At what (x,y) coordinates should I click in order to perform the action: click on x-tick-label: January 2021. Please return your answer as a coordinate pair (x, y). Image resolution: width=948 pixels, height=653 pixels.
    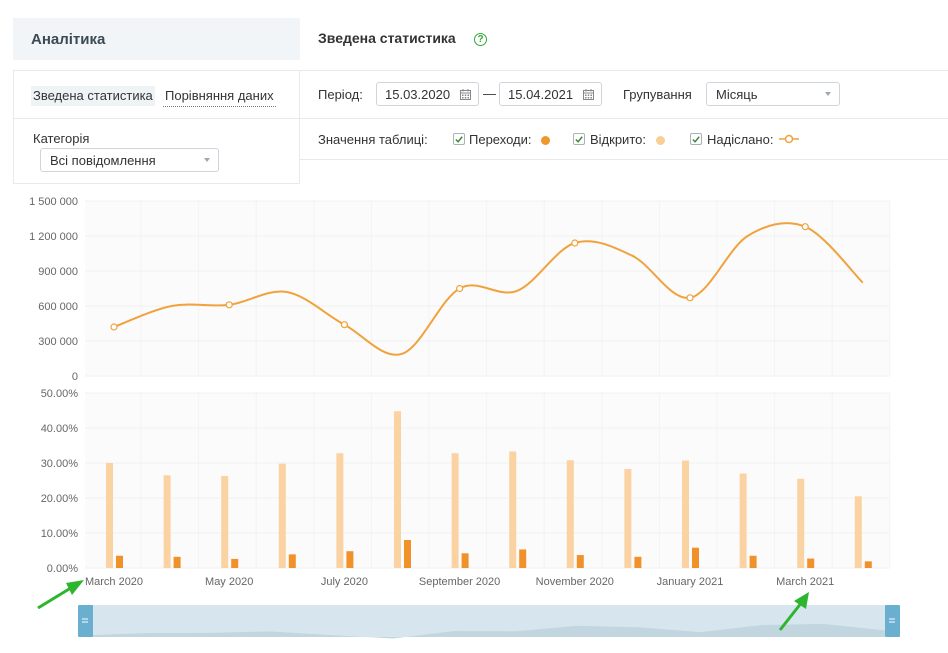
    Looking at the image, I should click on (690, 582).